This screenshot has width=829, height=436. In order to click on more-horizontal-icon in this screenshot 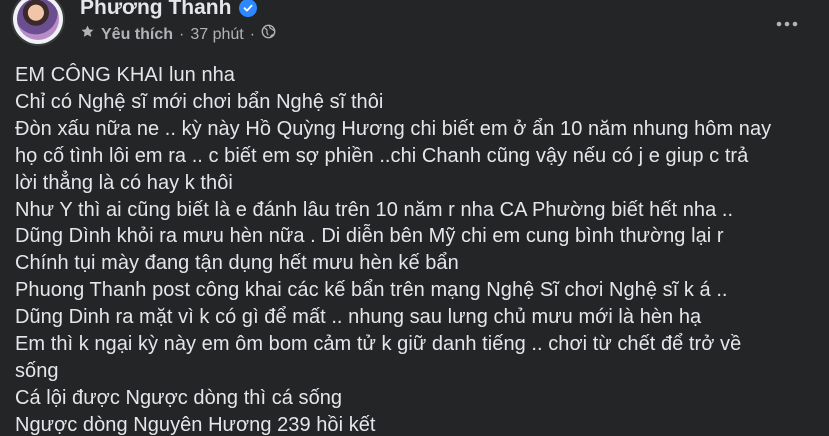, I will do `click(787, 20)`.